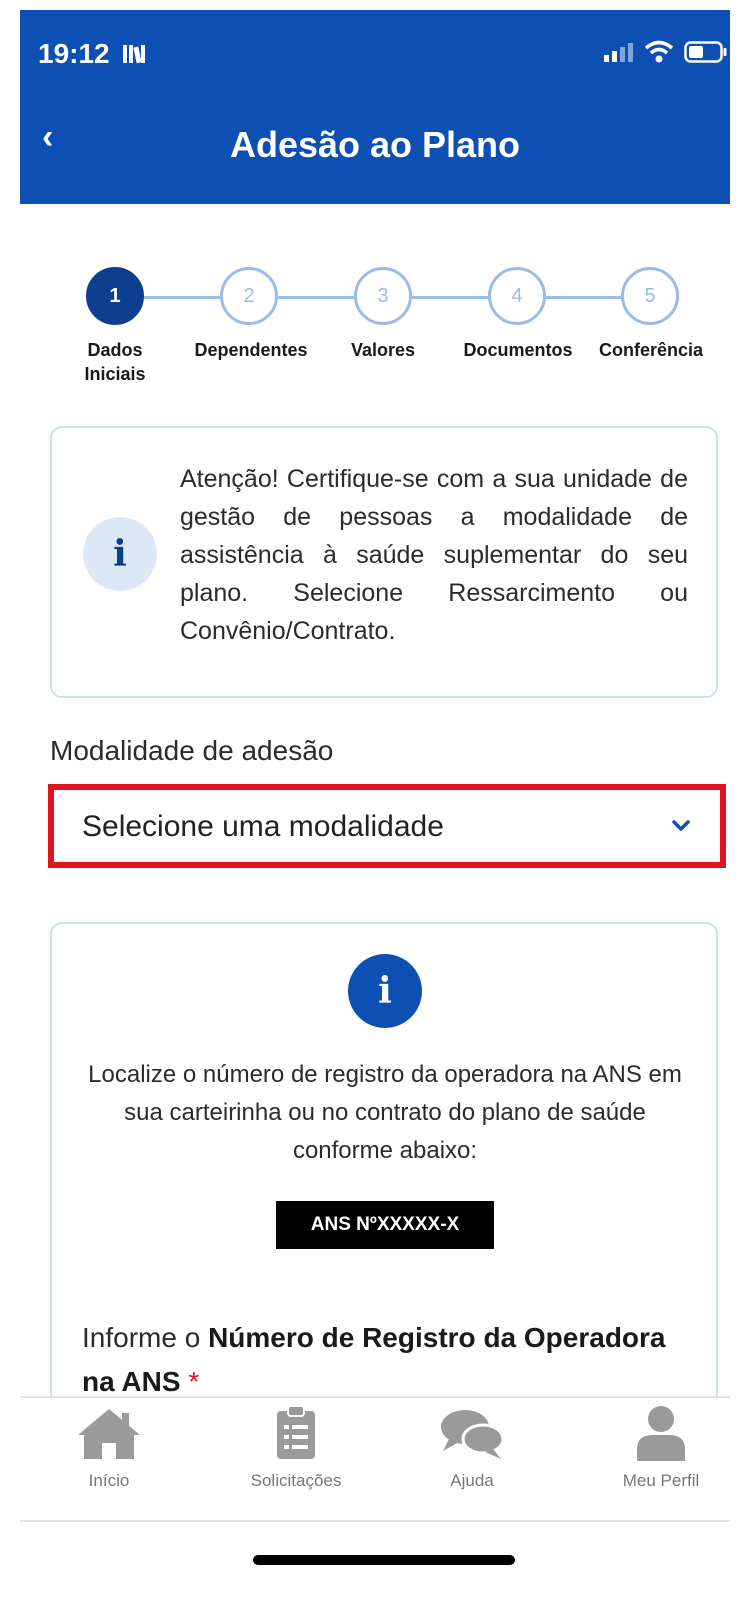 The width and height of the screenshot is (750, 1614). What do you see at coordinates (192, 750) in the screenshot?
I see `modalidade-label: Modalidade de adesão` at bounding box center [192, 750].